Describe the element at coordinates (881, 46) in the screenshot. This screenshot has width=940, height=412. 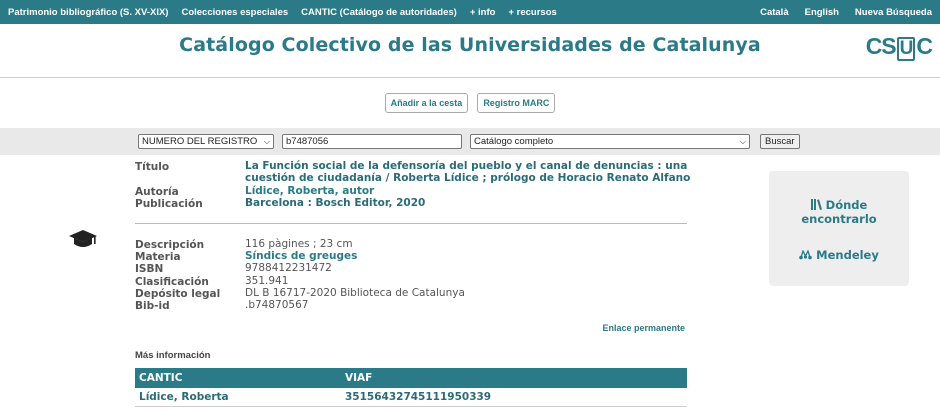
I see `logo-text-cs: CS` at that location.